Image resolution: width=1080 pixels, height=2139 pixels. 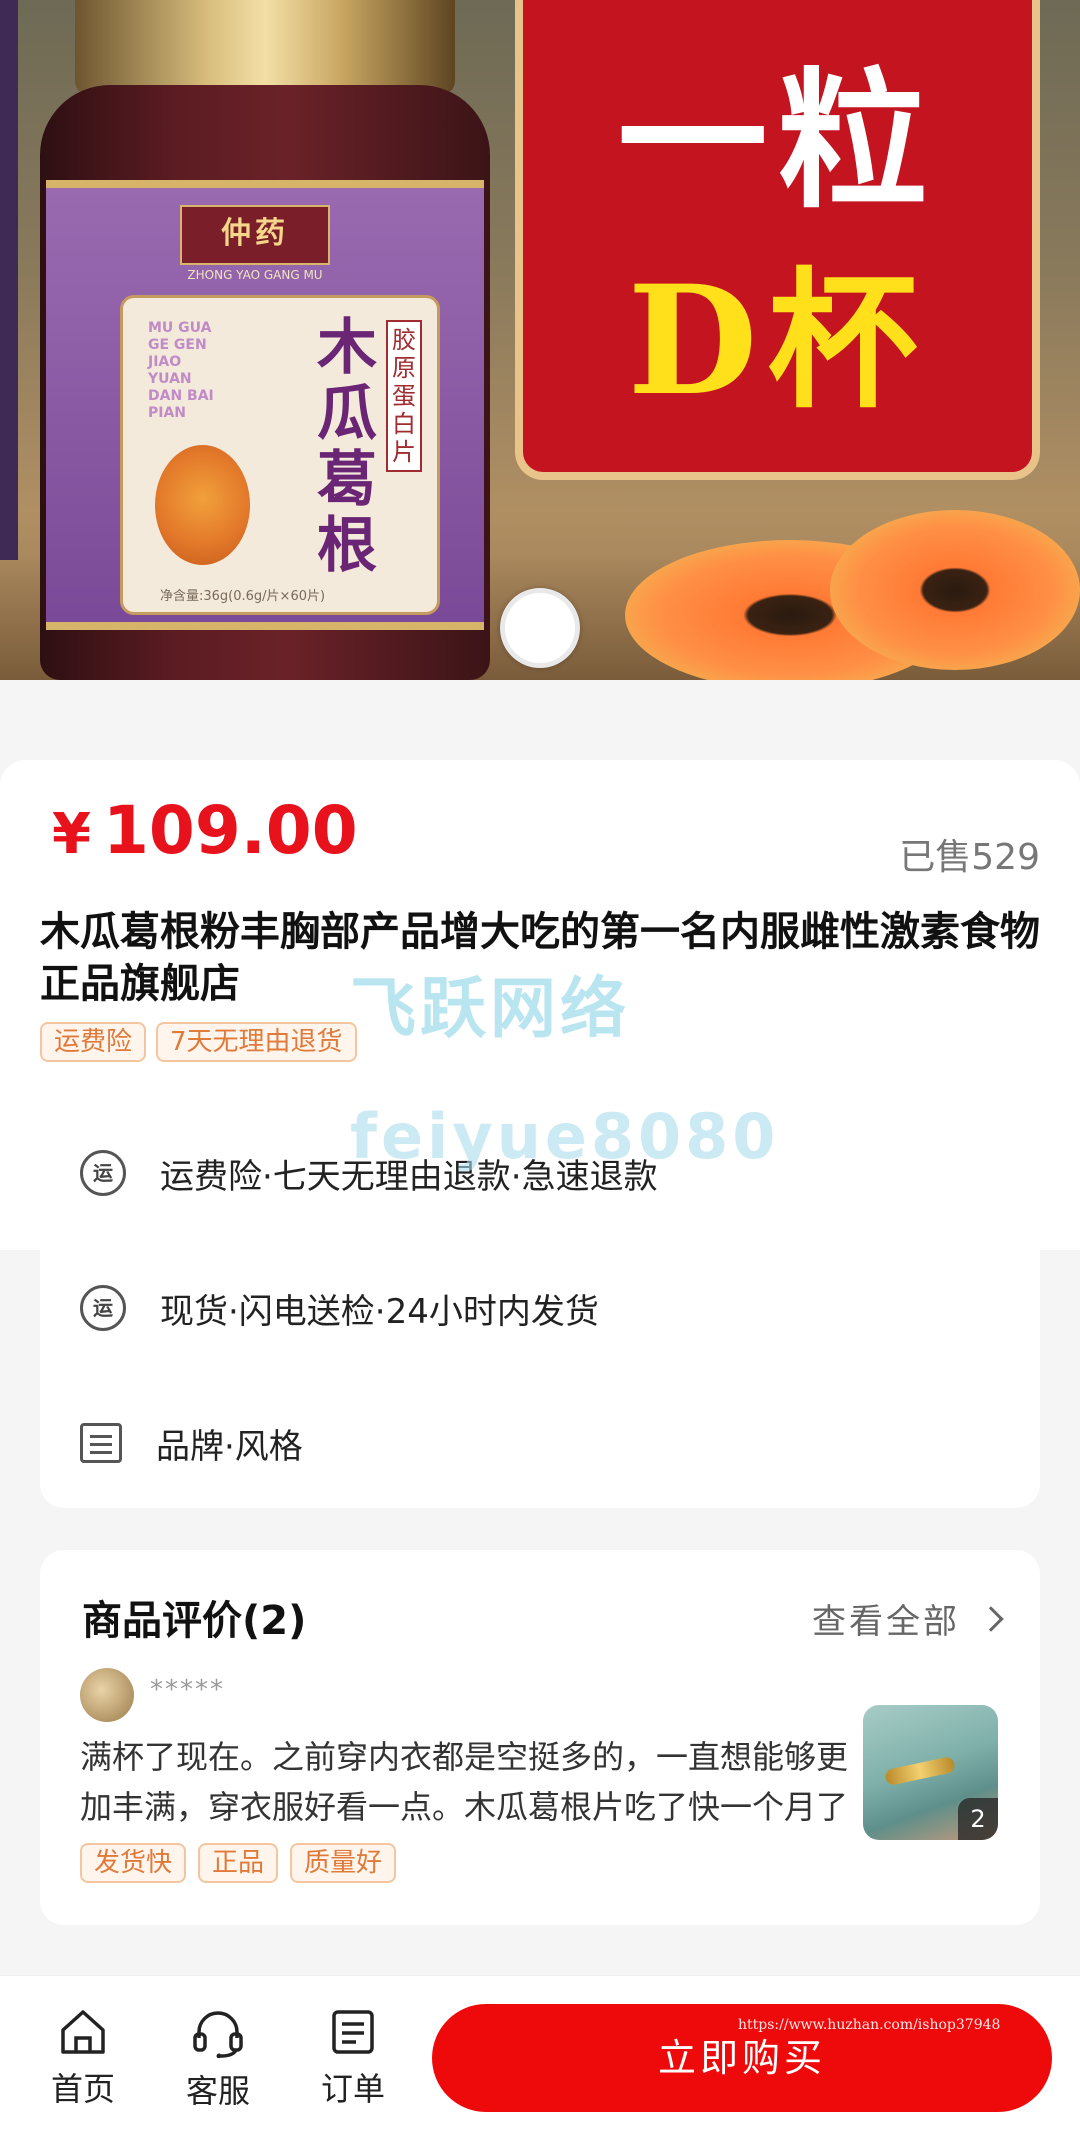 I want to click on review-tag: 发货快, so click(x=133, y=1863).